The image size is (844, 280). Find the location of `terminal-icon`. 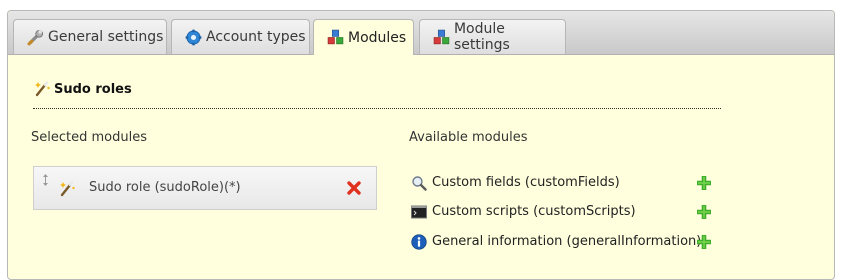

terminal-icon is located at coordinates (419, 212).